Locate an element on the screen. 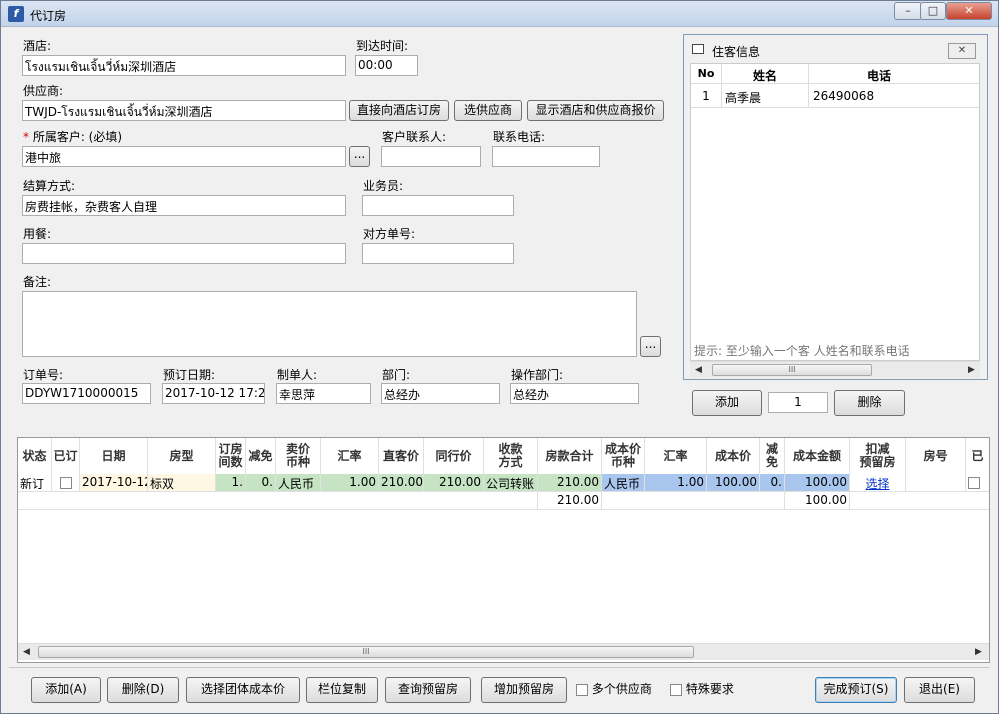 This screenshot has width=999, height=714. show-prices-button: 显示酒店和供应商报价 is located at coordinates (595, 110).